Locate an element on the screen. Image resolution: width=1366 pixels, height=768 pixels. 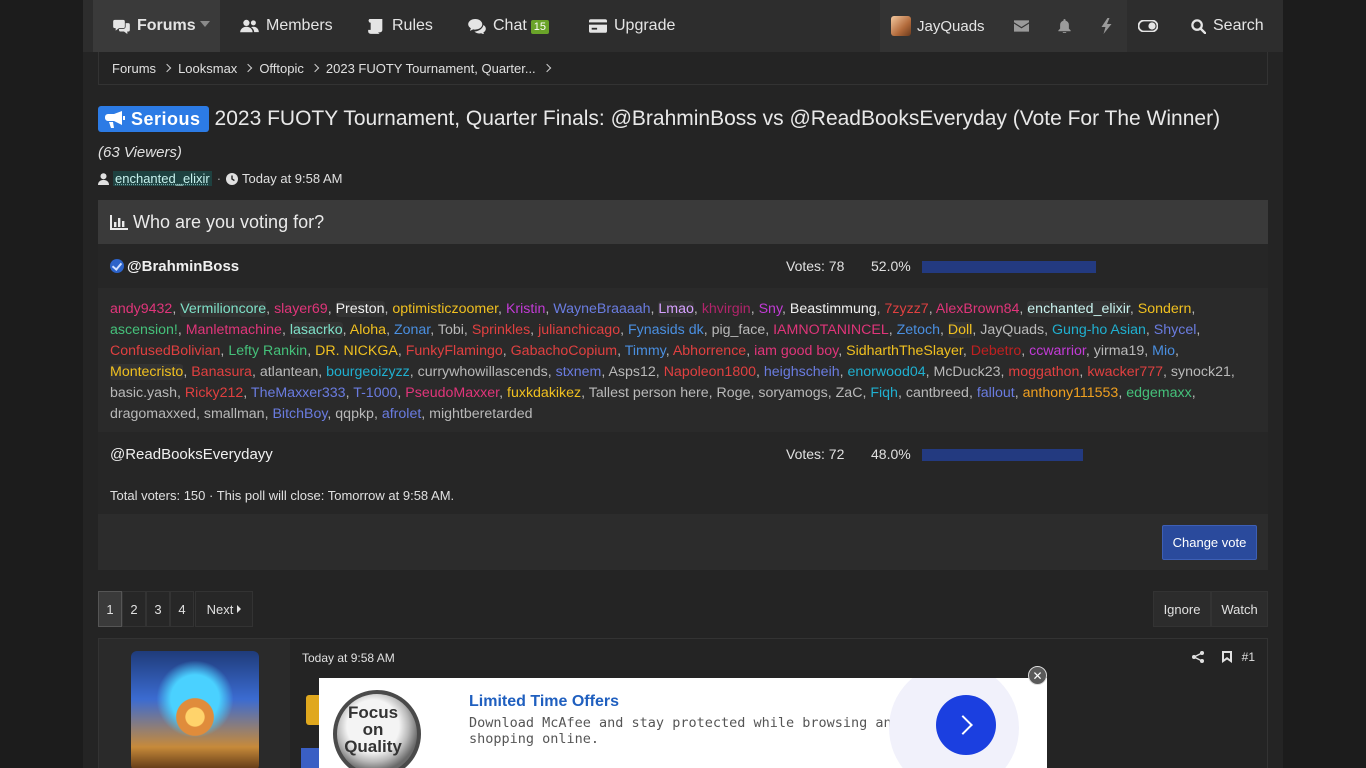
voter-link: Zetoch is located at coordinates (918, 330).